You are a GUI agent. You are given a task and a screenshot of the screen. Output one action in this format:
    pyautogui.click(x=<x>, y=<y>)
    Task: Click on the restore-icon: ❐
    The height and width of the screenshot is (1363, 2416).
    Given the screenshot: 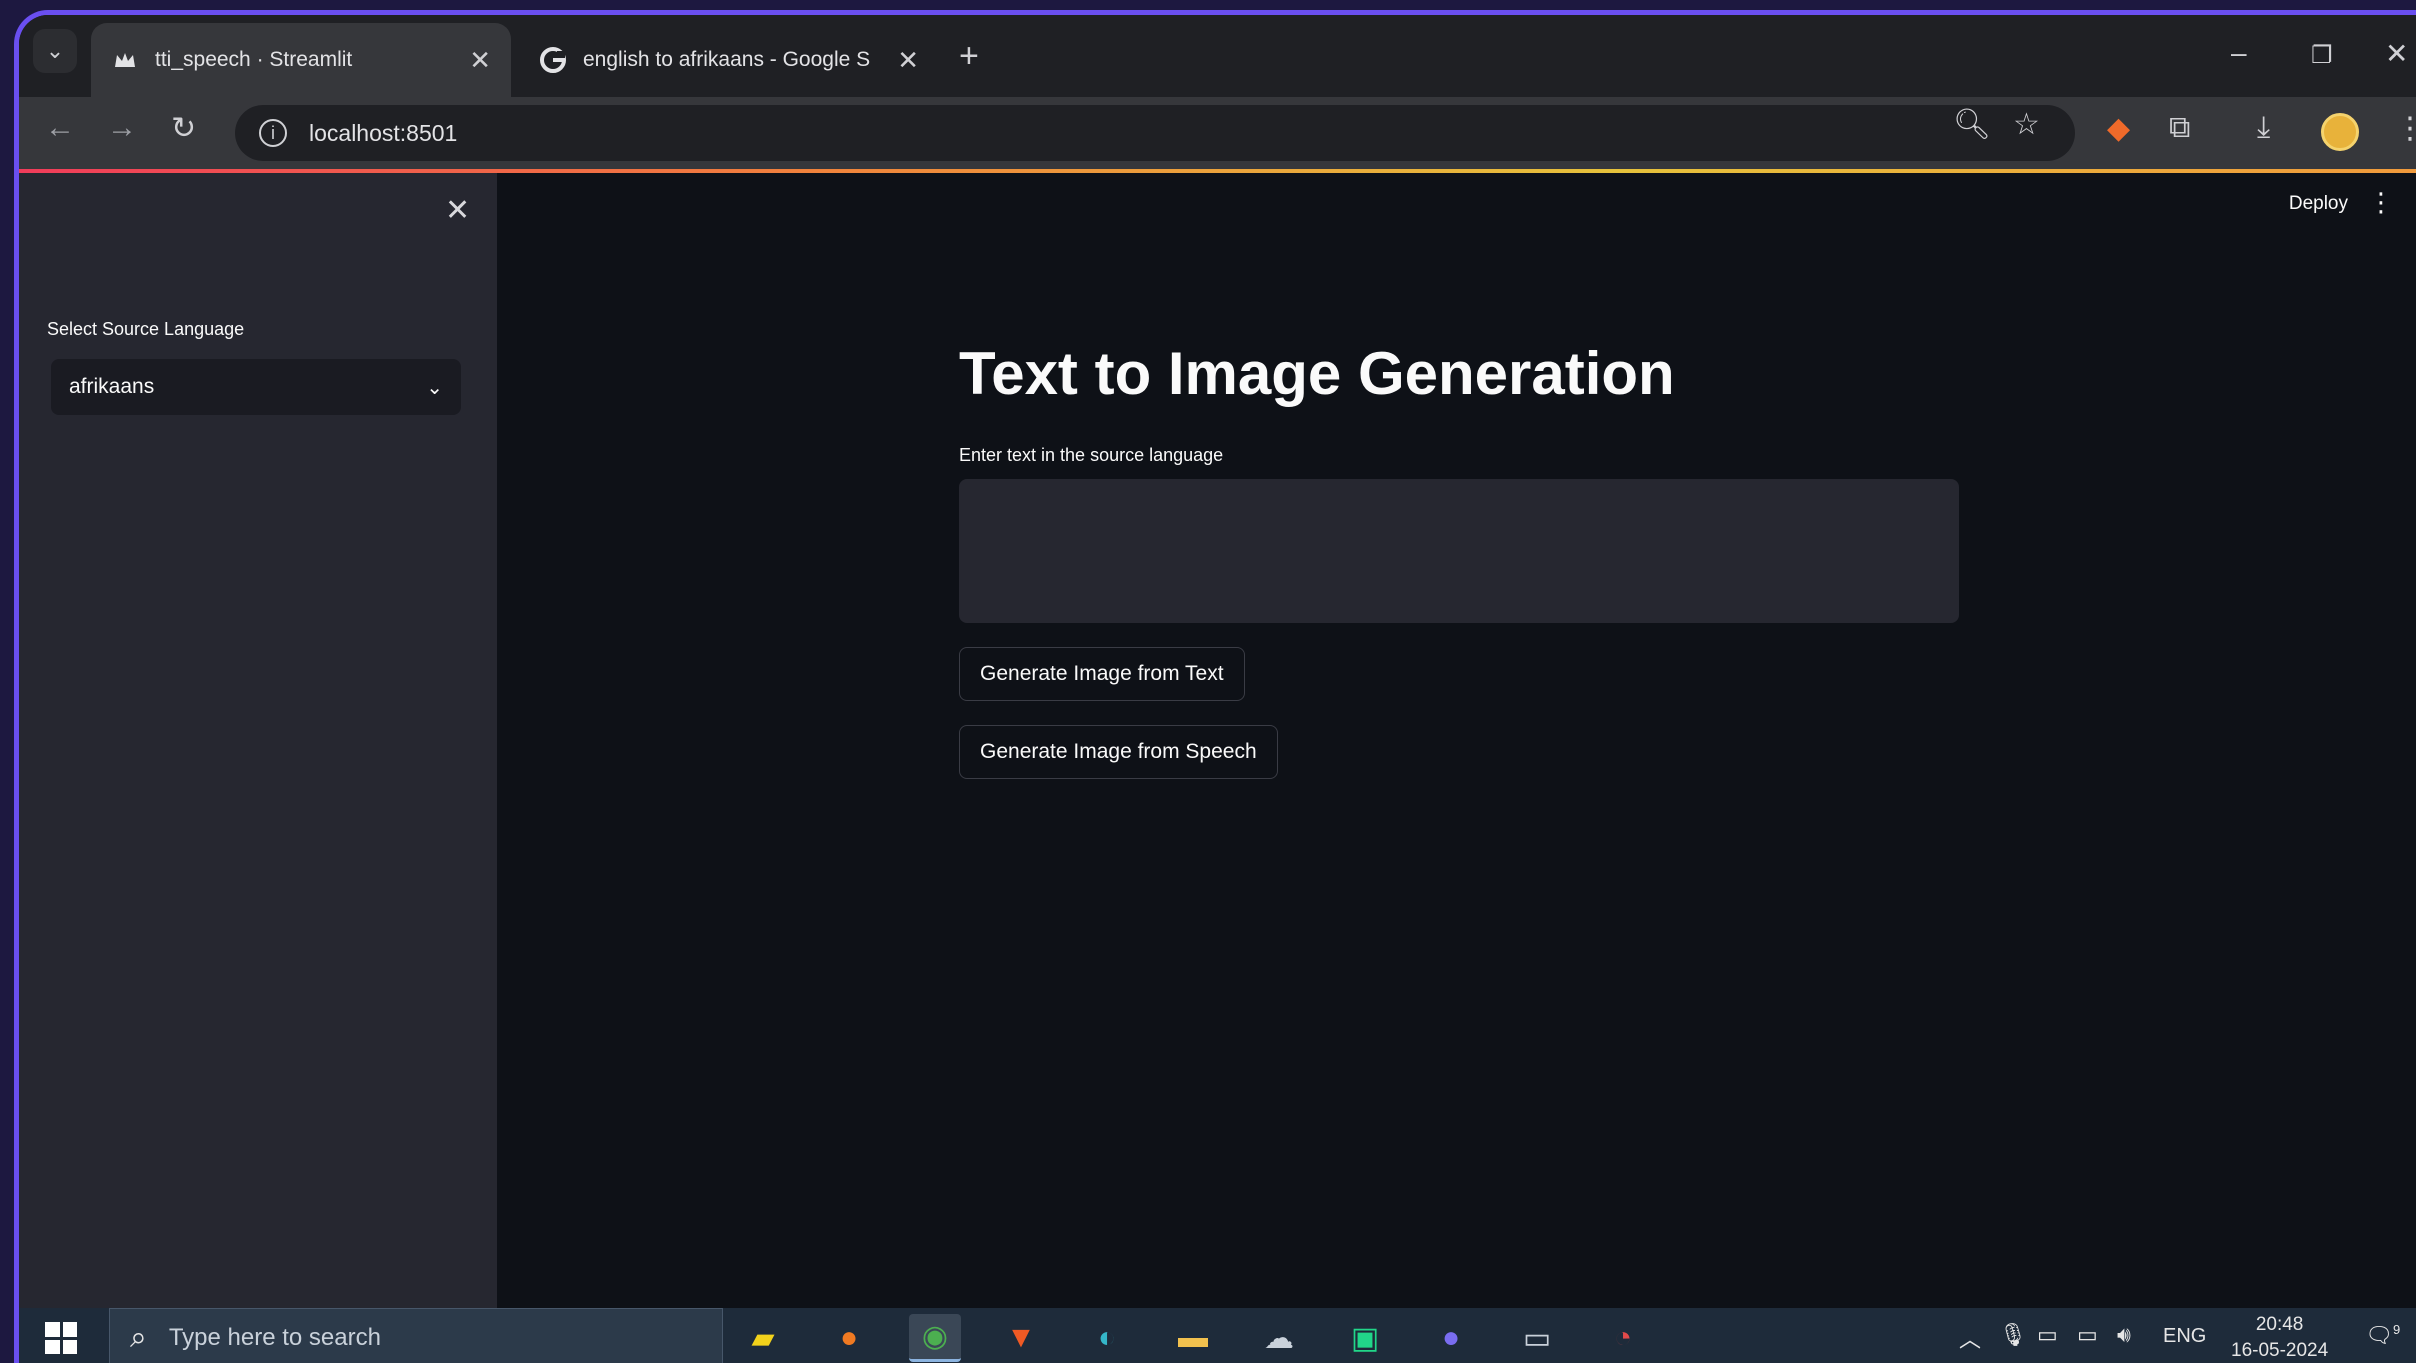 What is the action you would take?
    pyautogui.click(x=2322, y=55)
    